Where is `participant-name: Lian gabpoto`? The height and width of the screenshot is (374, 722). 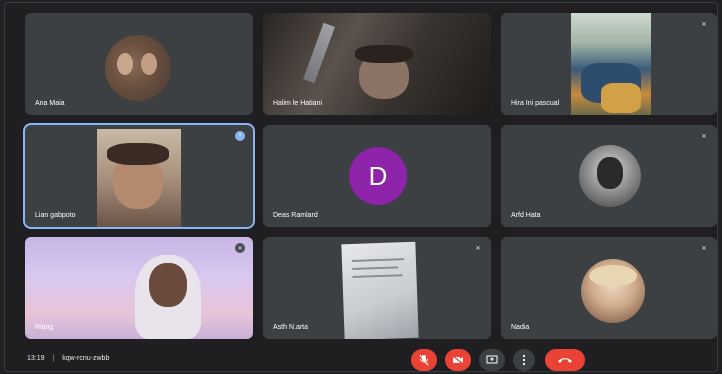 participant-name: Lian gabpoto is located at coordinates (55, 215).